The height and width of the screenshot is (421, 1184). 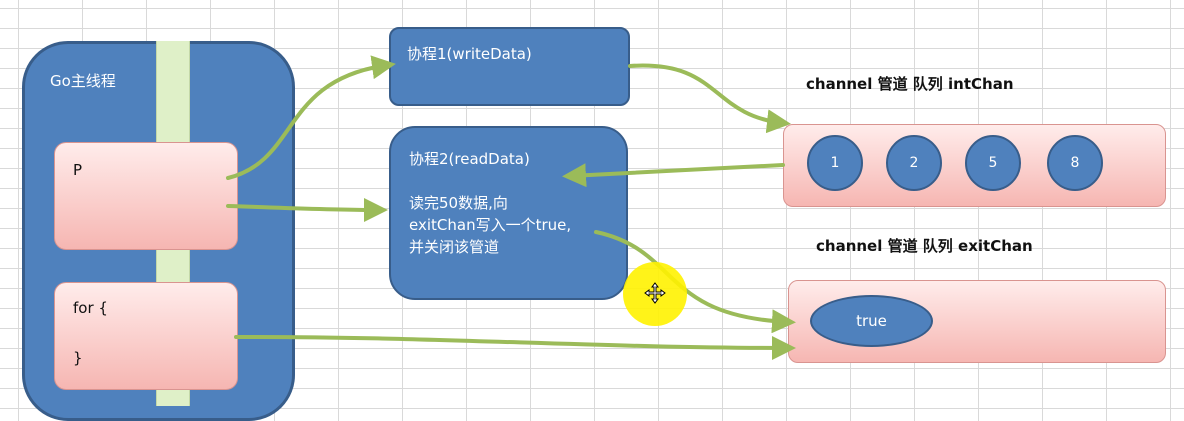 What do you see at coordinates (311, 117) in the screenshot?
I see `arrow-p-to-write` at bounding box center [311, 117].